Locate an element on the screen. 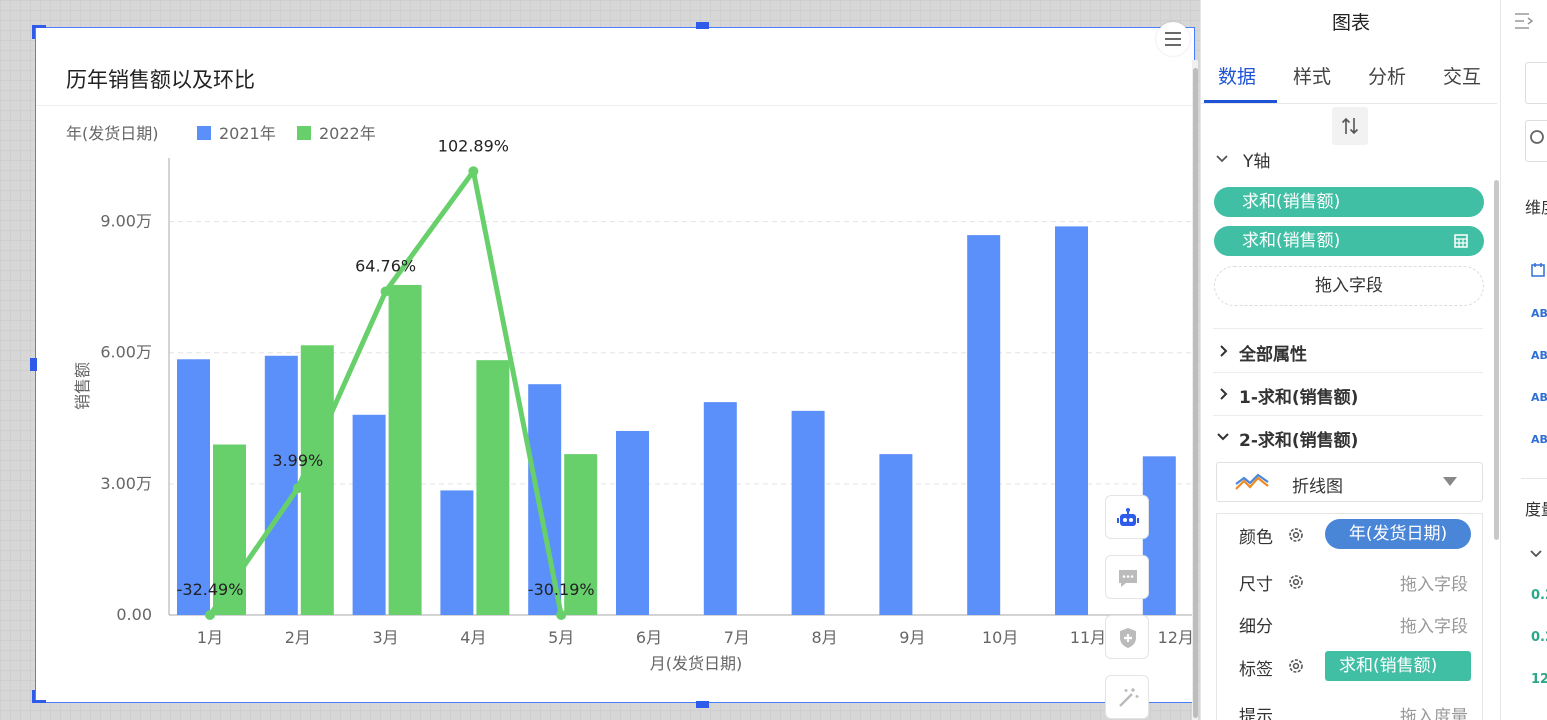  x-tick-label: 2月 is located at coordinates (298, 637).